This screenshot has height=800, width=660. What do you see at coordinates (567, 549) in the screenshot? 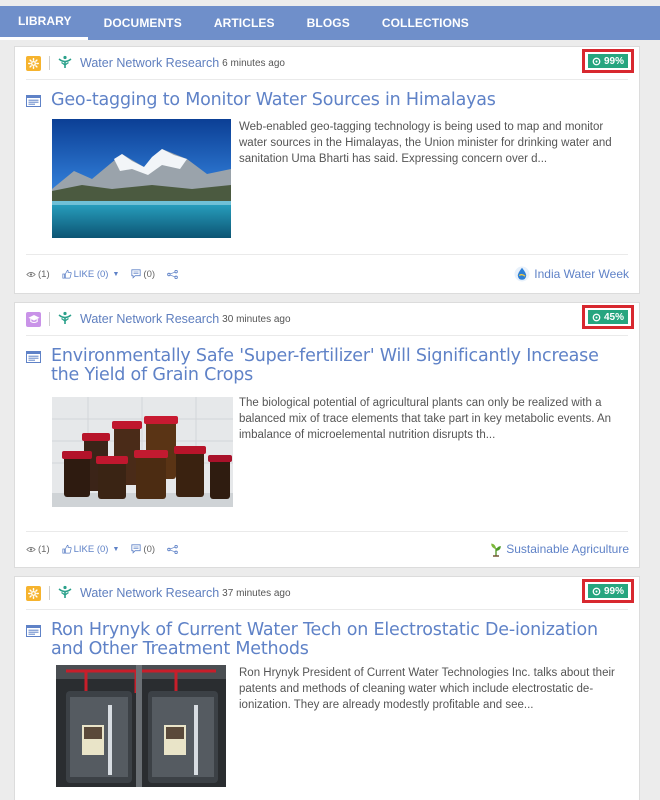
I see `topic-tag-label: Sustainable Agriculture` at bounding box center [567, 549].